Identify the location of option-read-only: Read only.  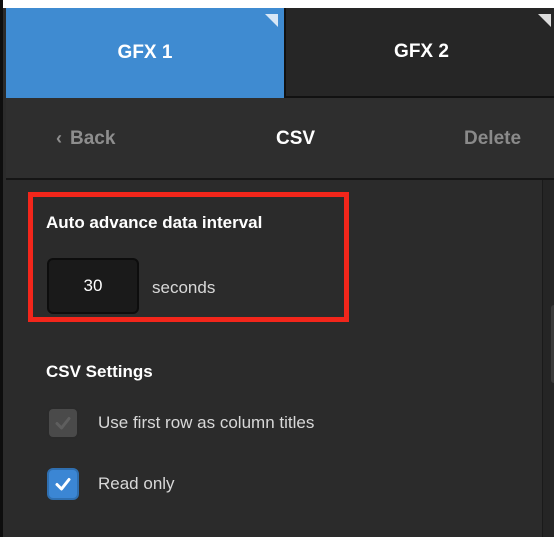
(111, 484).